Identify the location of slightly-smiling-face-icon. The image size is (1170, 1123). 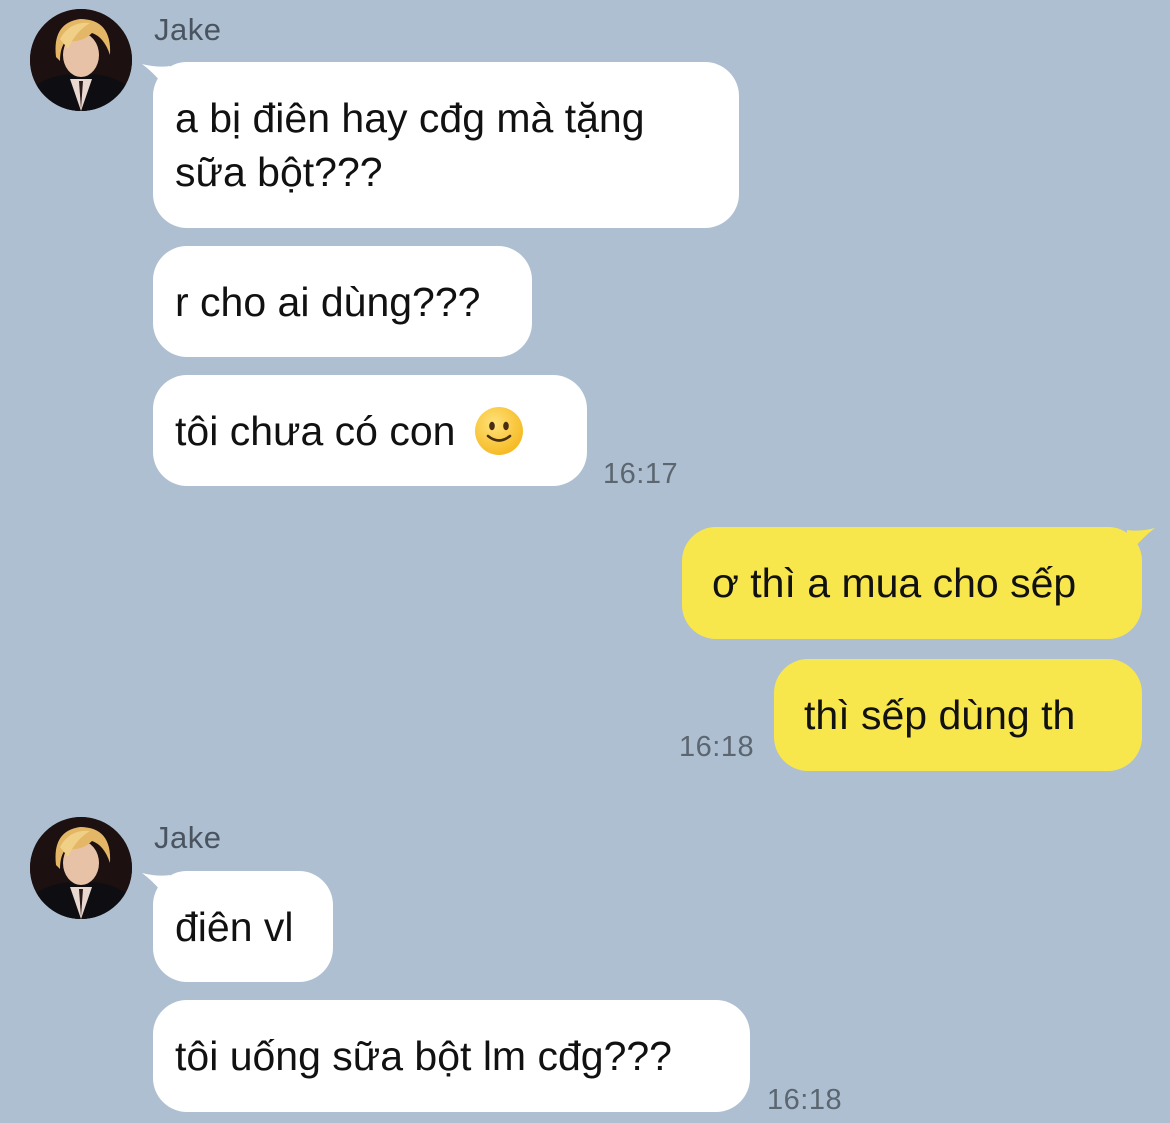
(499, 431).